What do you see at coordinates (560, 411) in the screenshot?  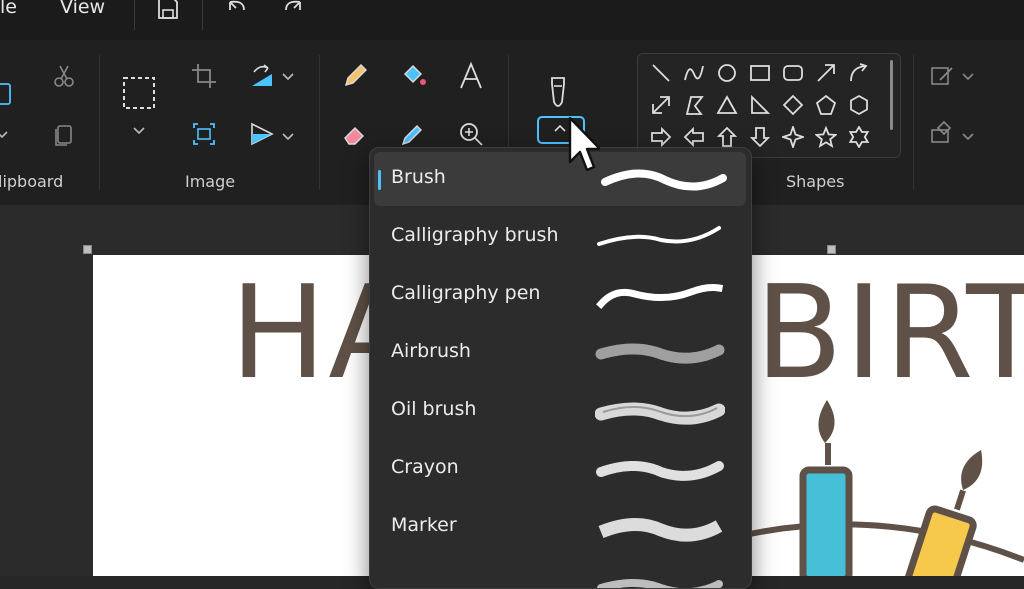 I see `brush-option-oil-brush: Oil brush` at bounding box center [560, 411].